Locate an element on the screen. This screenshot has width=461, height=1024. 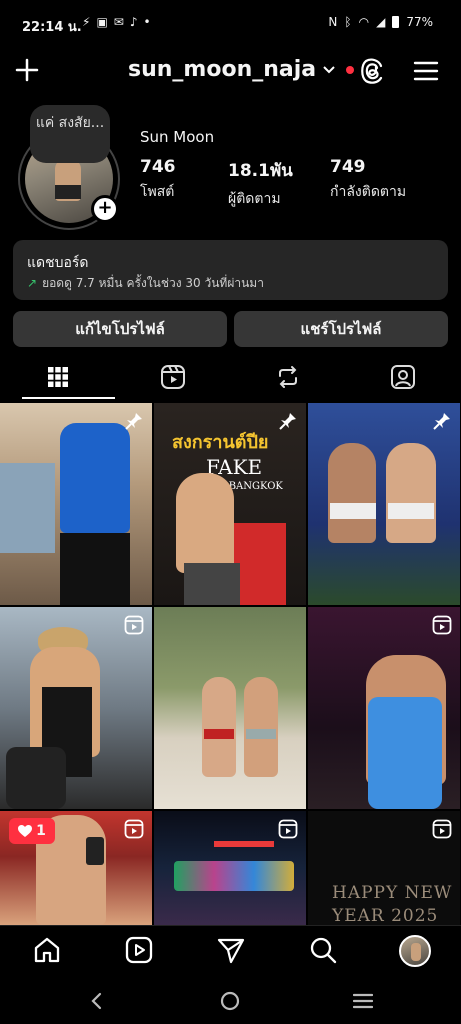
home-icon is located at coordinates (47, 950).